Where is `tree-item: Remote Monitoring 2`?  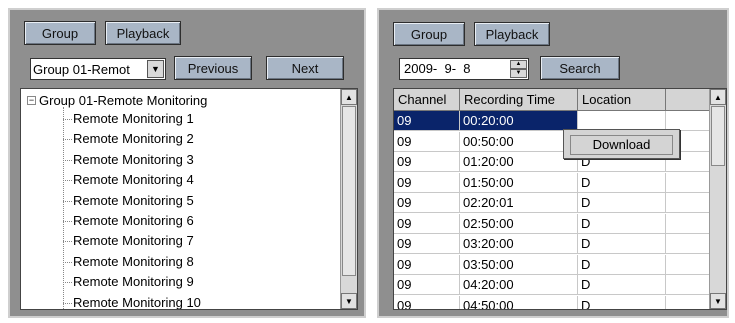
tree-item: Remote Monitoring 2 is located at coordinates (133, 139).